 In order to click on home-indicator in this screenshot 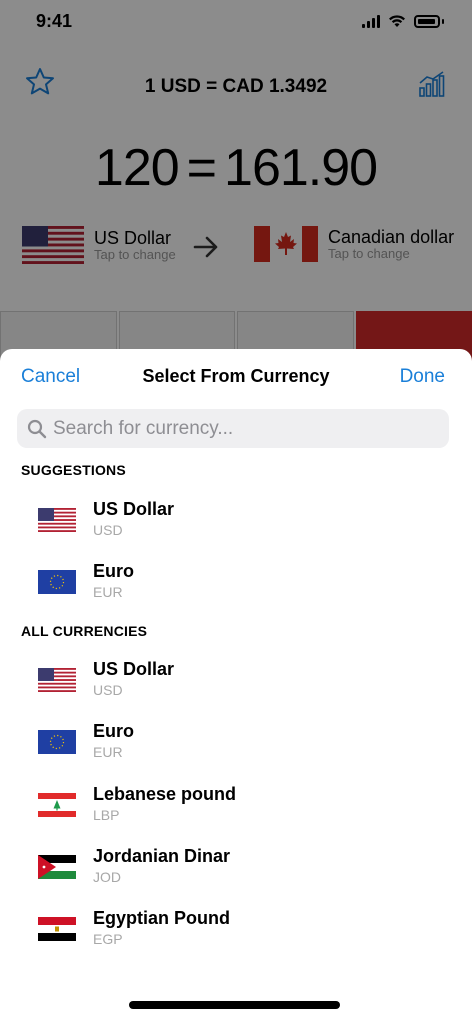, I will do `click(234, 1005)`.